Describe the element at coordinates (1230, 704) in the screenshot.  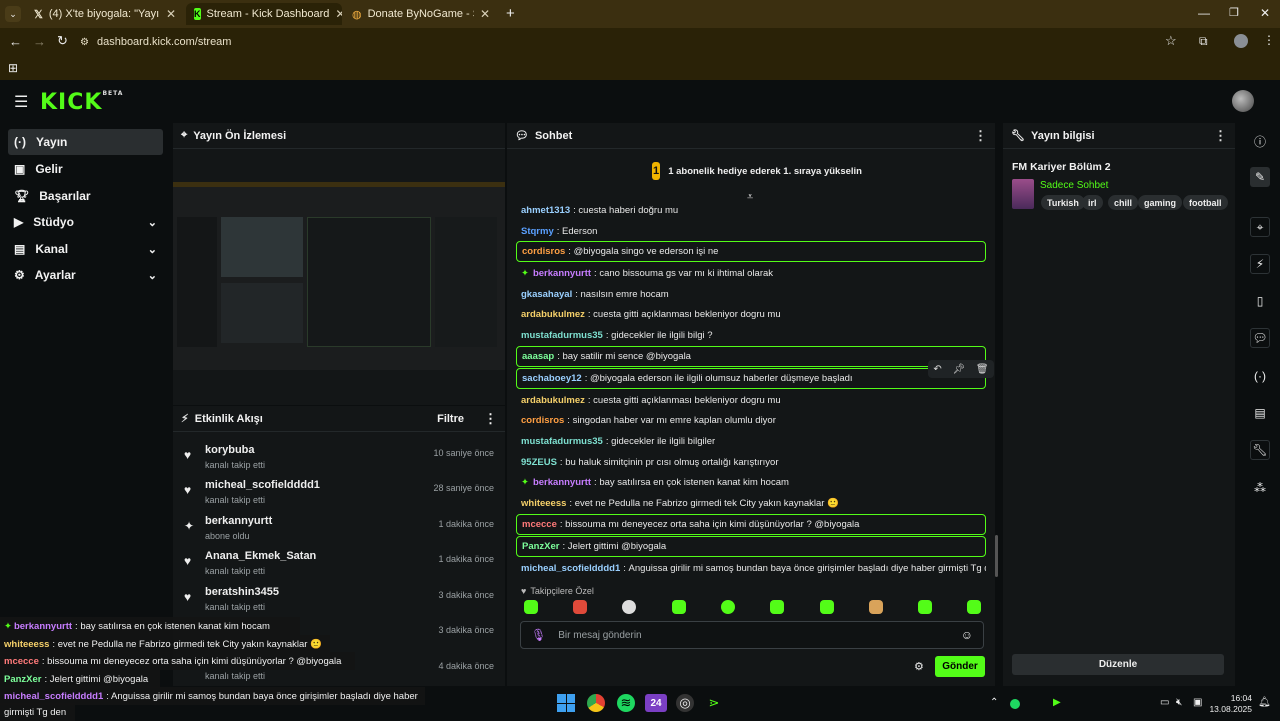
I see `clock: 16:04 13.08.2025` at that location.